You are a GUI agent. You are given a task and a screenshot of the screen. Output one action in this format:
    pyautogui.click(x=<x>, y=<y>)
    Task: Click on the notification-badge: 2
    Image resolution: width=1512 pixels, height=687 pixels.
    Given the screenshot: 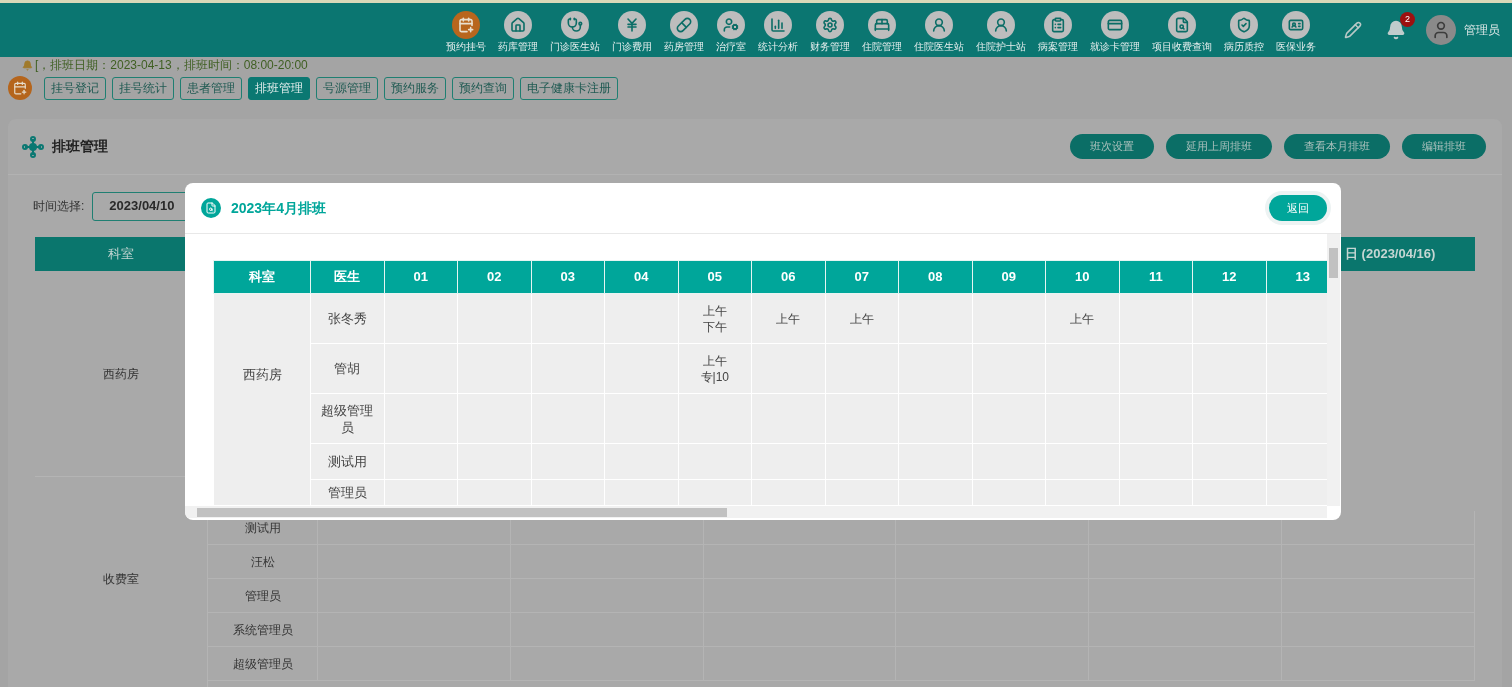 What is the action you would take?
    pyautogui.click(x=1407, y=19)
    